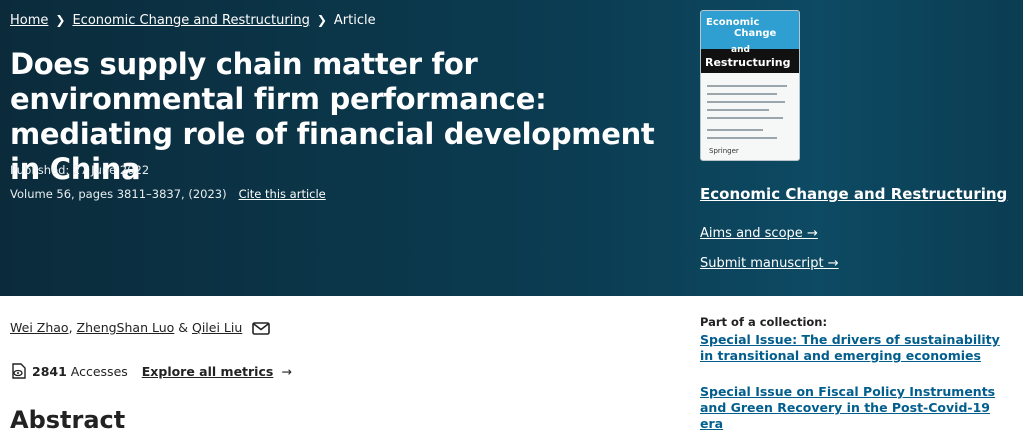 Image resolution: width=1023 pixels, height=437 pixels. Describe the element at coordinates (39, 327) in the screenshot. I see `author-link: Wei Zhao` at that location.